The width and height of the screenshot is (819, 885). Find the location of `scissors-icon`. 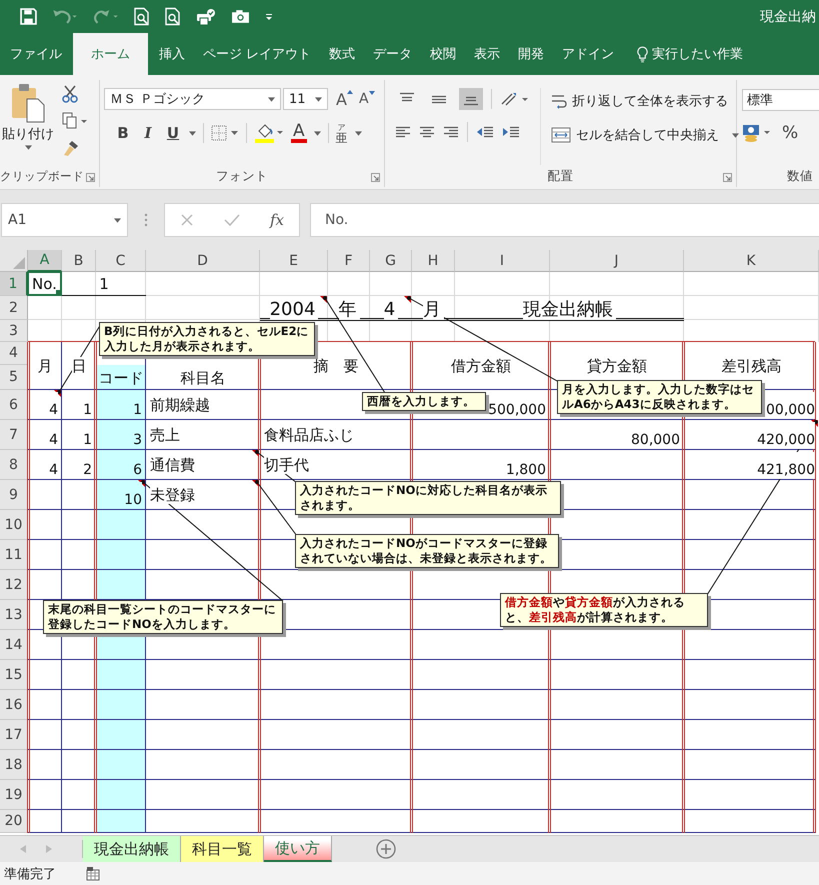

scissors-icon is located at coordinates (70, 94).